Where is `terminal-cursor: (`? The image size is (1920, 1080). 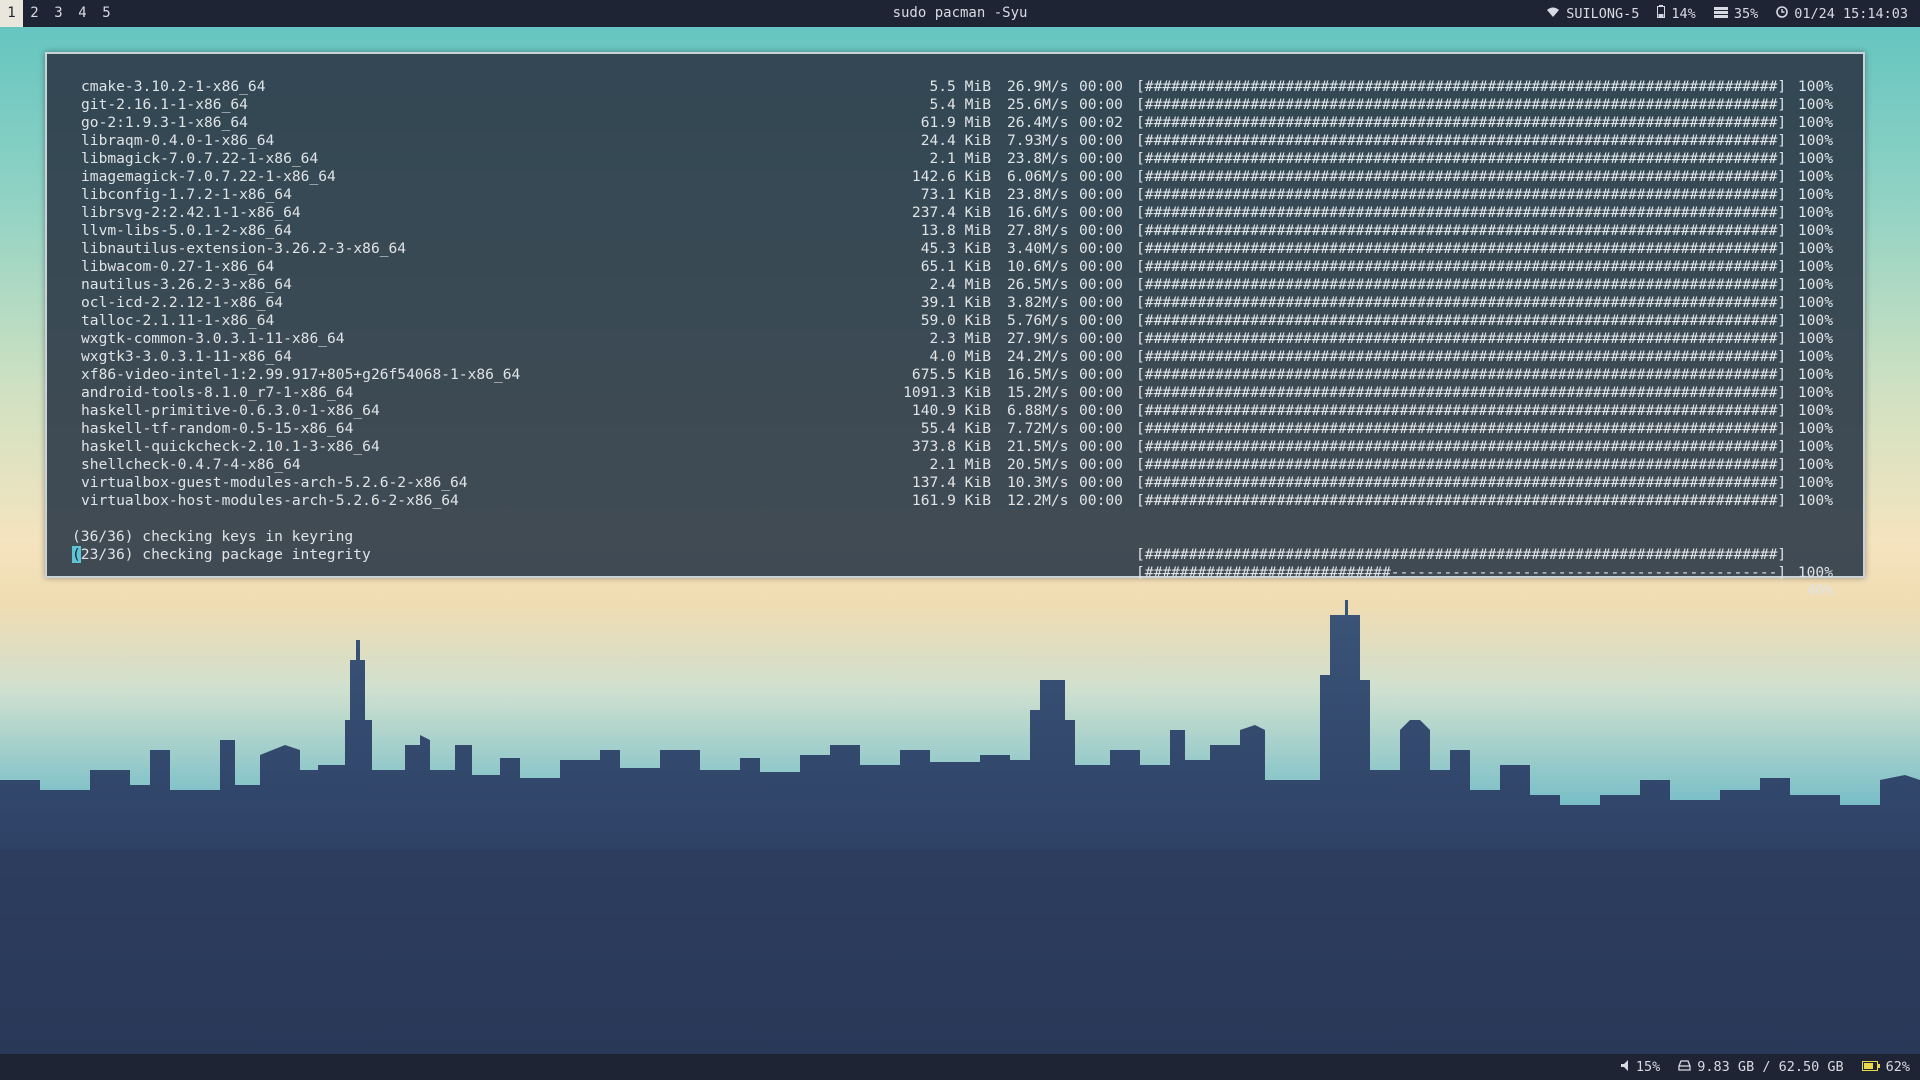
terminal-cursor: ( is located at coordinates (76, 554).